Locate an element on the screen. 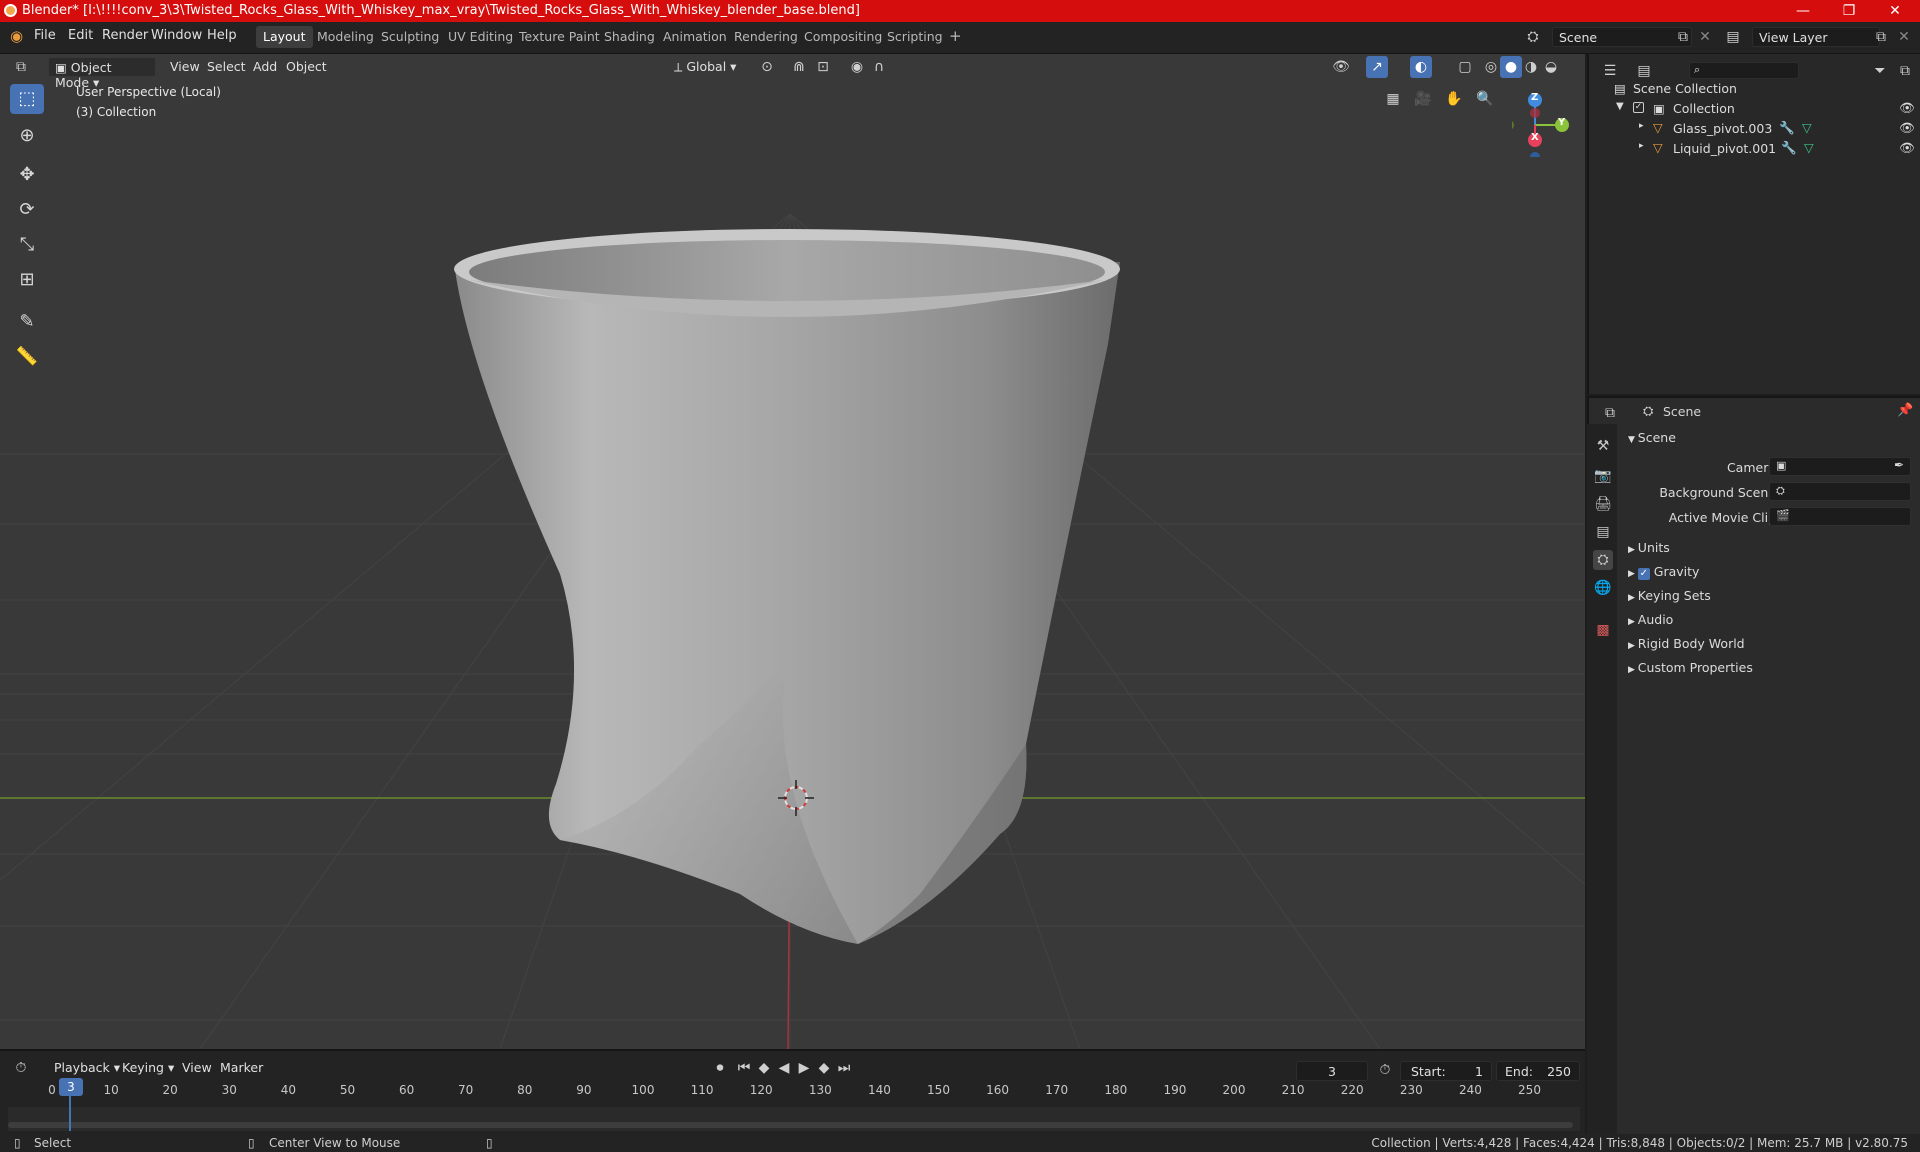 The height and width of the screenshot is (1152, 1920). view-layer-tab-icon: ▤ is located at coordinates (1603, 532).